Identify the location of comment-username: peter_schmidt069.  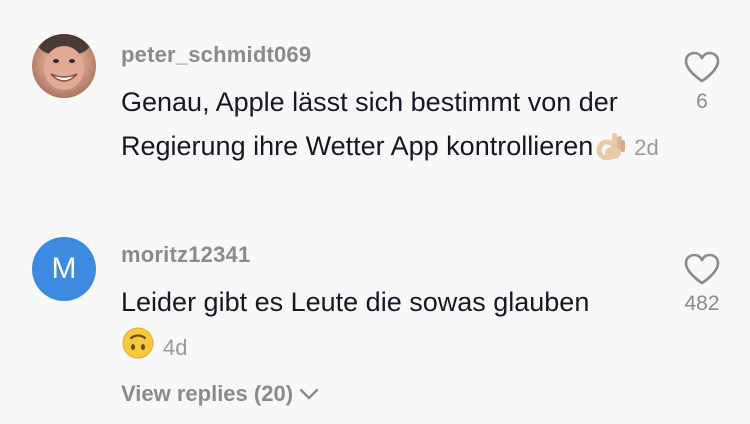
(216, 55).